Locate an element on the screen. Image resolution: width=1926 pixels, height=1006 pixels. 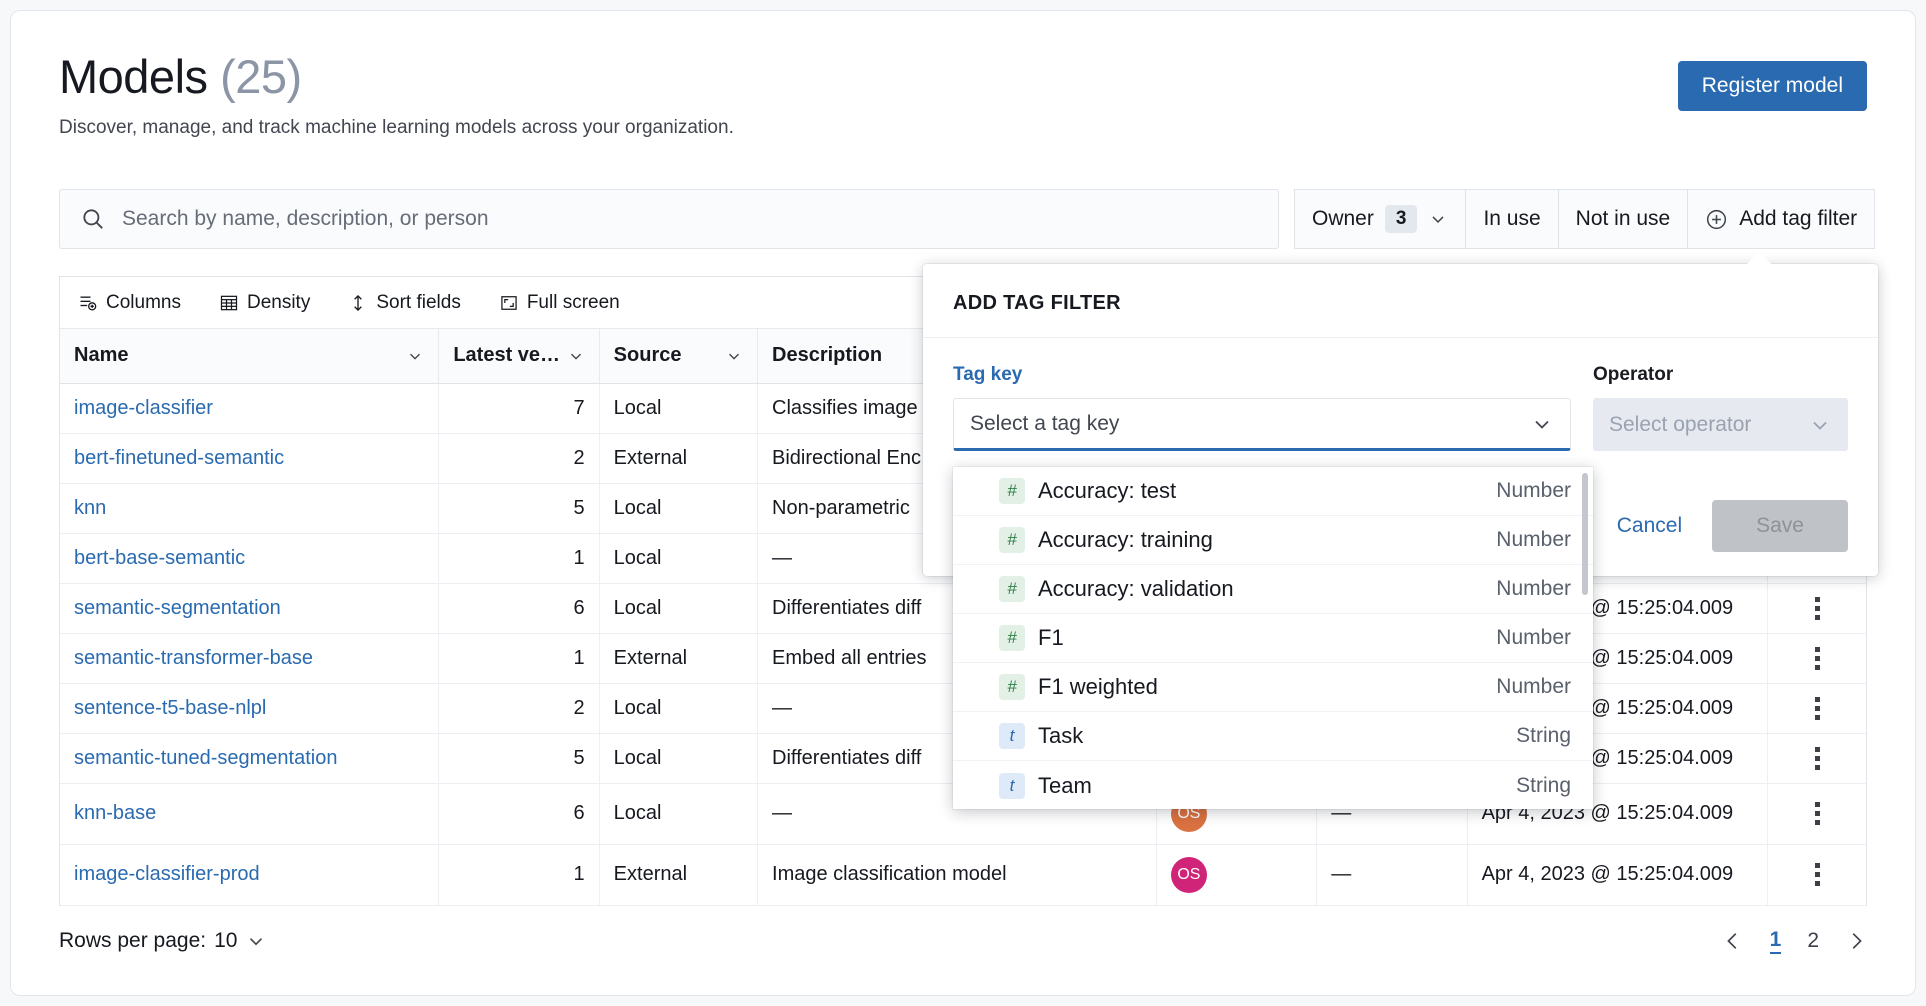
add-tag-filter-button: Add tag filter is located at coordinates (1782, 219).